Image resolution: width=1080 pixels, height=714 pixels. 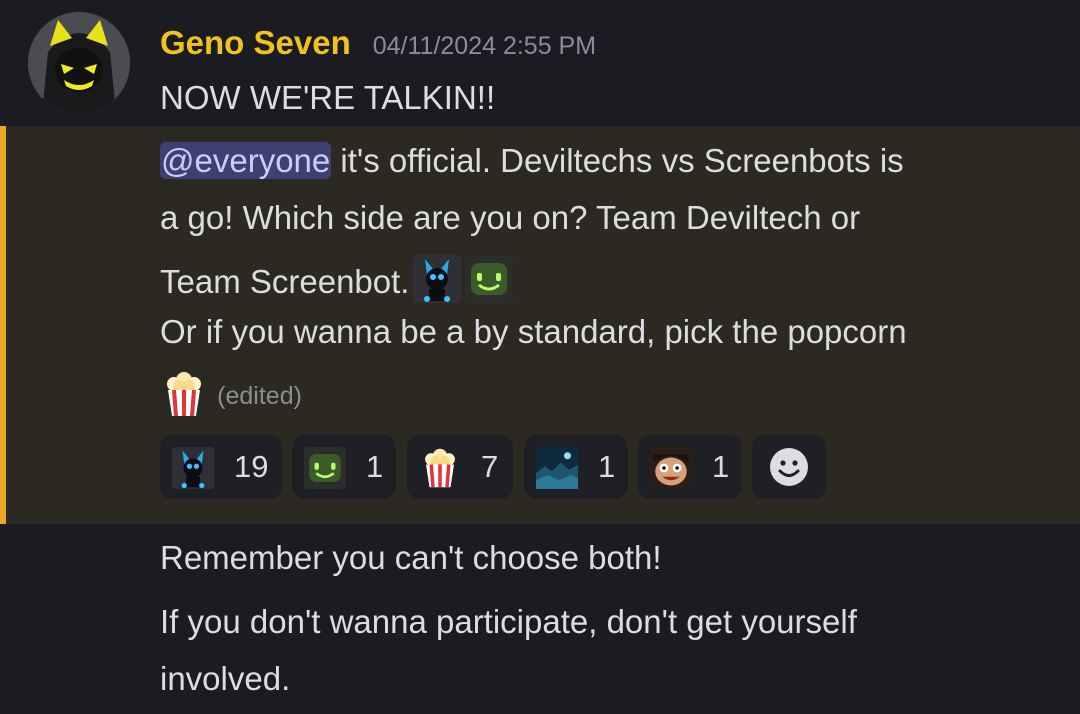 I want to click on user-avatar, so click(x=79, y=63).